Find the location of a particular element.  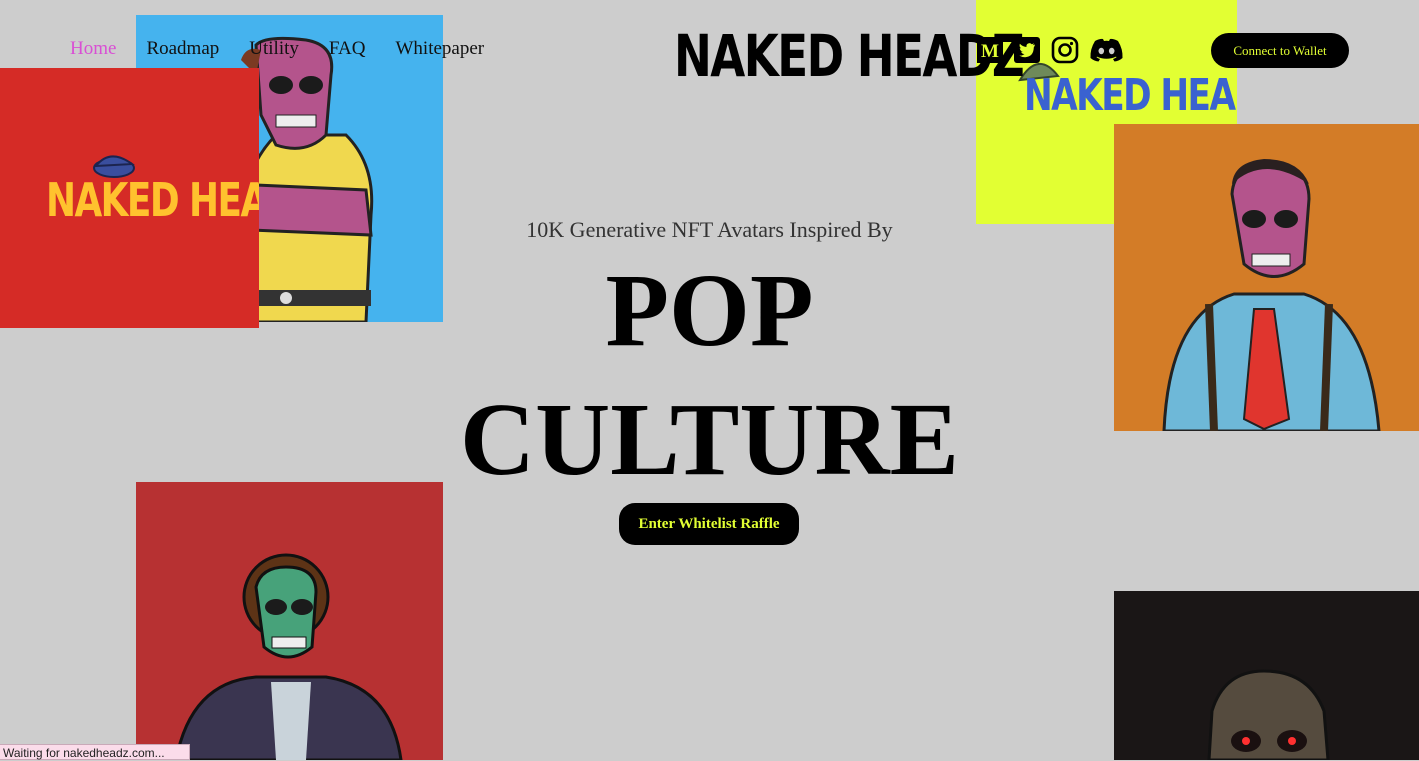

twitter-icon is located at coordinates (1027, 50).